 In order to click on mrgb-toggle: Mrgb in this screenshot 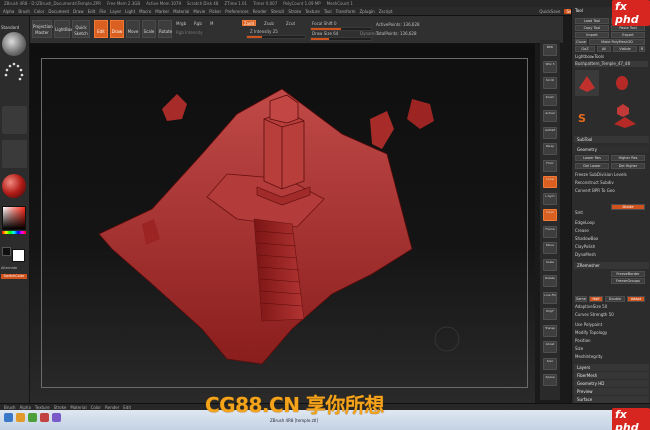, I will do `click(181, 23)`.